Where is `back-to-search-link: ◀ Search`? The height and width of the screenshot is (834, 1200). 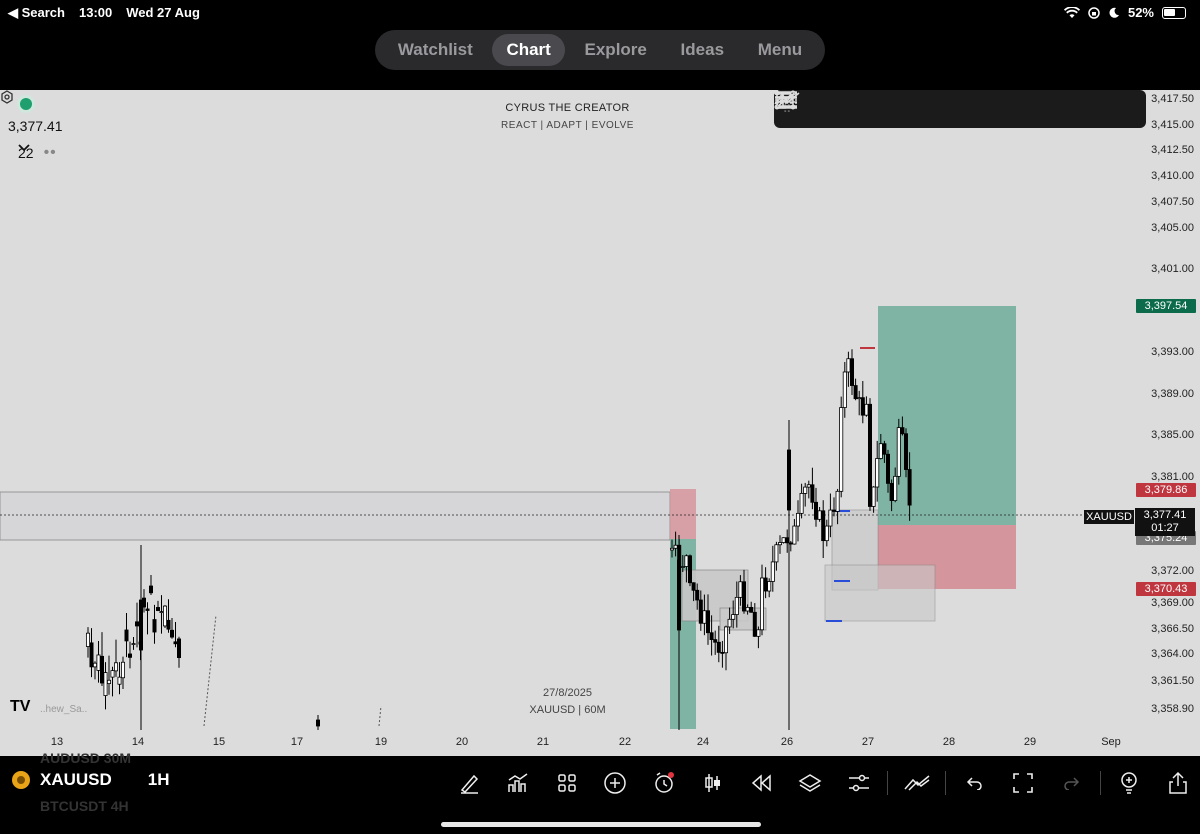
back-to-search-link: ◀ Search is located at coordinates (36, 13).